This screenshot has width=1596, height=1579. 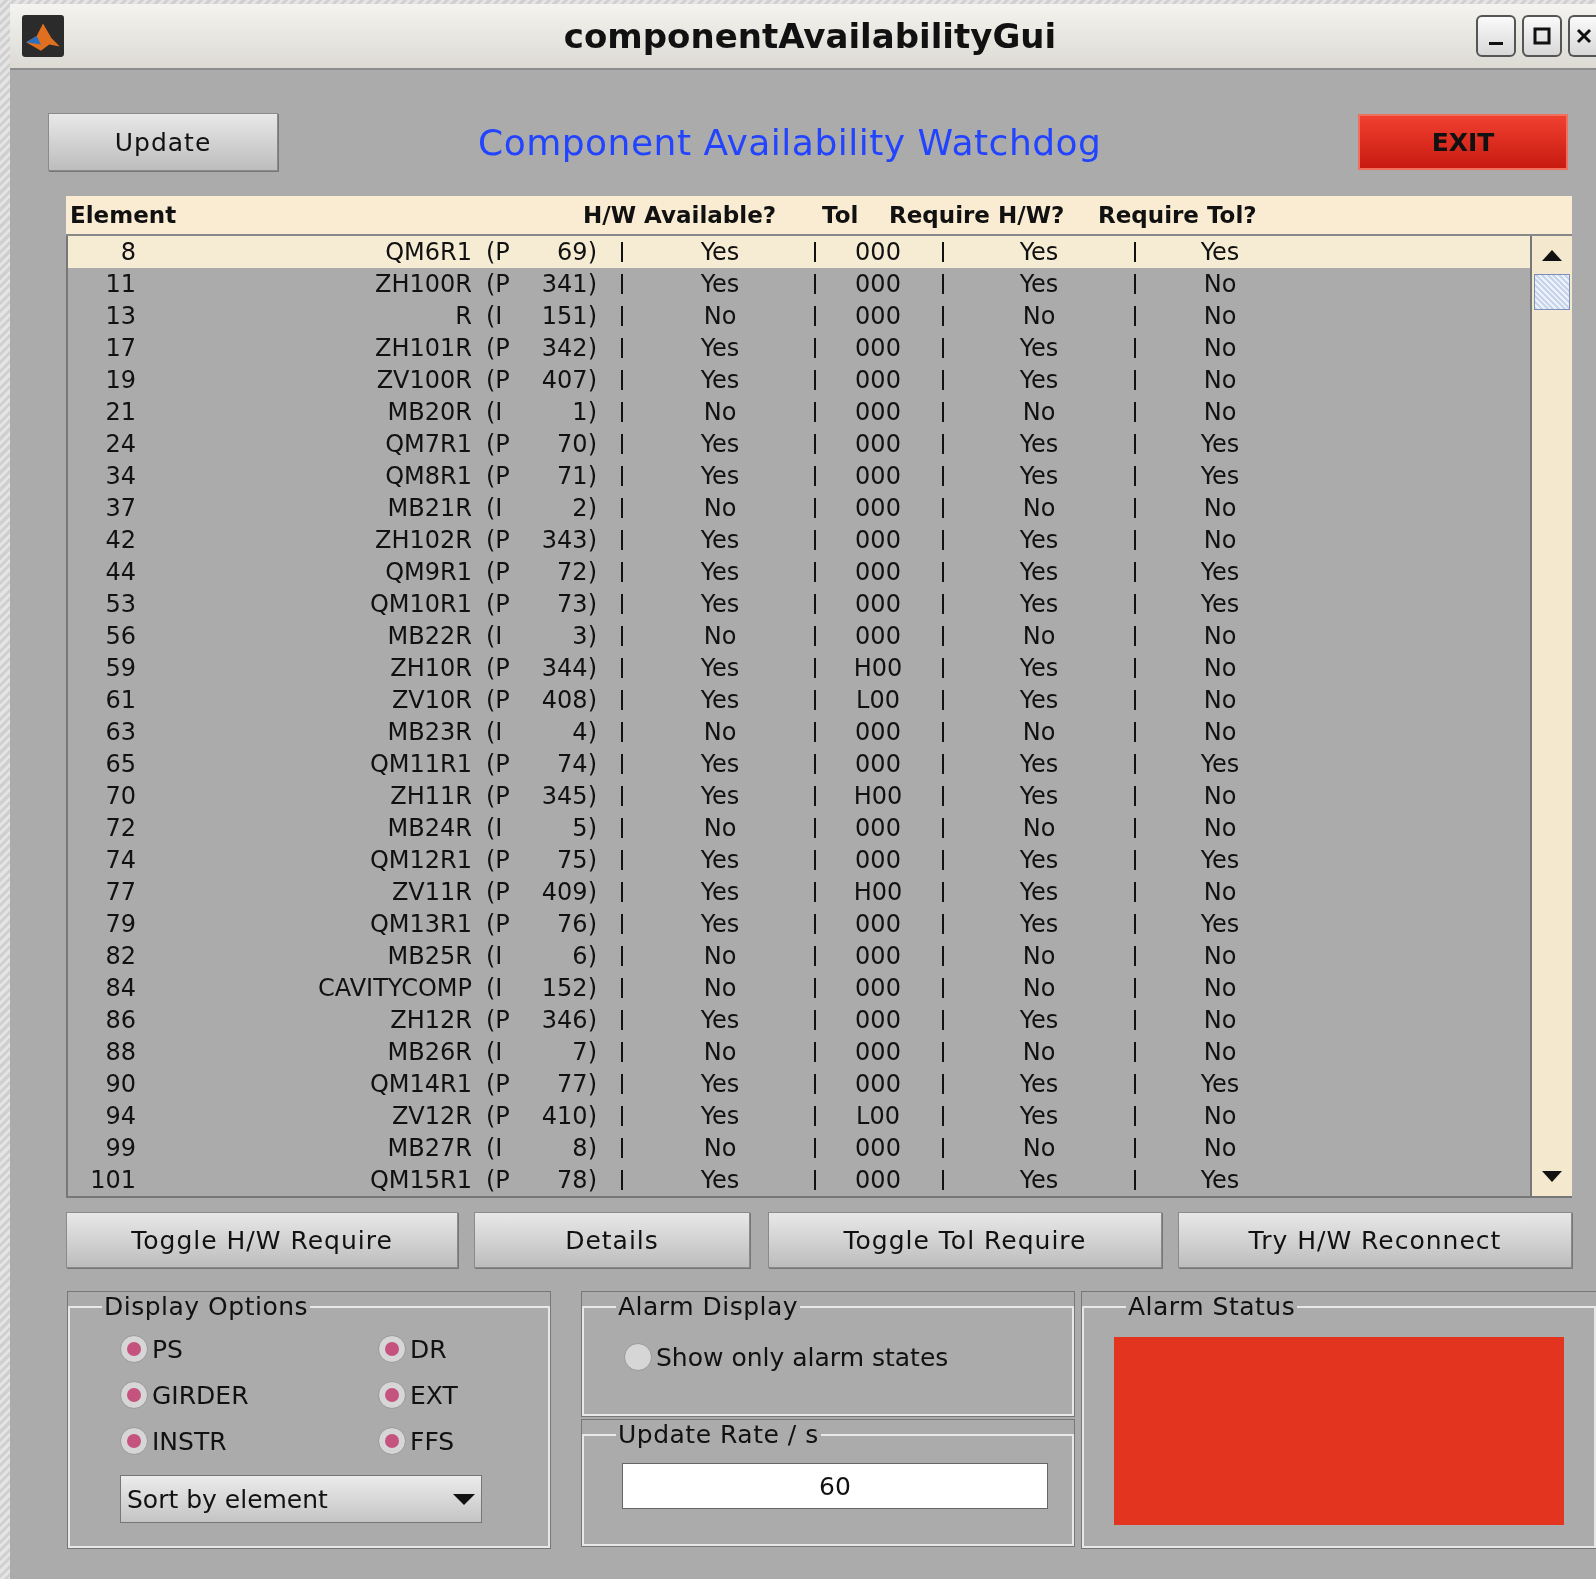 I want to click on hw-available-cell-text: Yes, so click(x=720, y=604).